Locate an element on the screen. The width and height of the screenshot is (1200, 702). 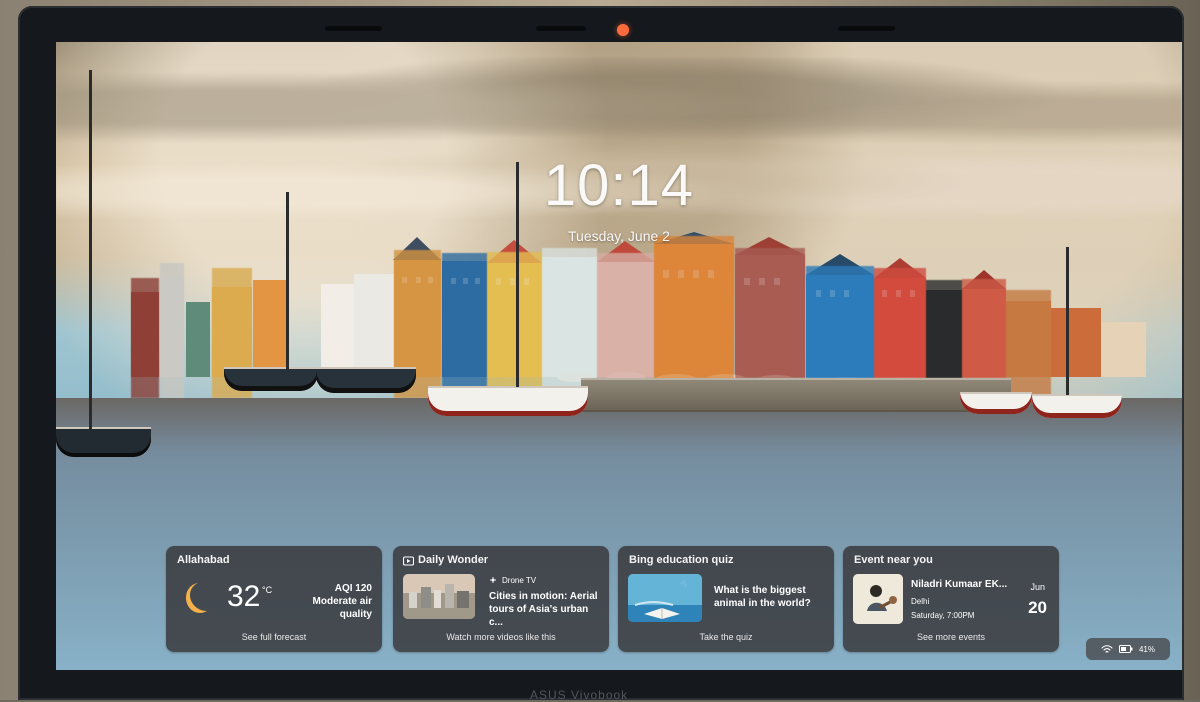
battery-icon is located at coordinates (1125, 649).